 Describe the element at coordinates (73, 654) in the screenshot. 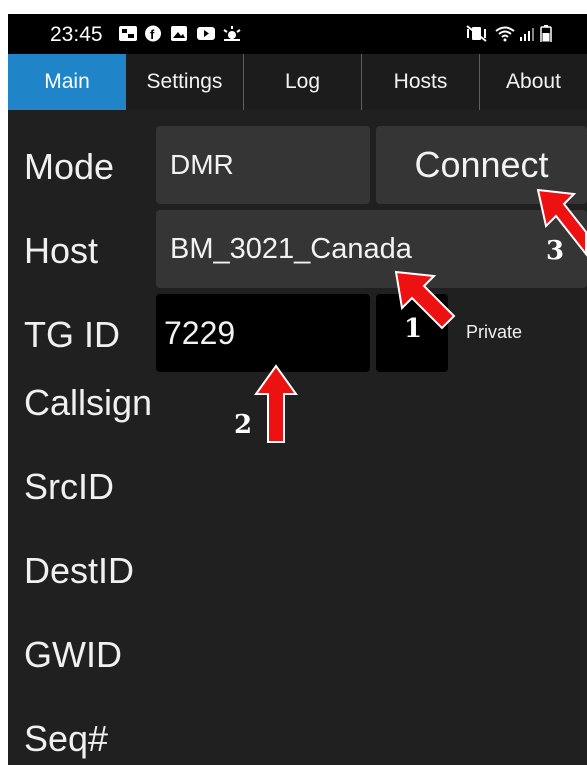

I see `gwid-label: GWID` at that location.